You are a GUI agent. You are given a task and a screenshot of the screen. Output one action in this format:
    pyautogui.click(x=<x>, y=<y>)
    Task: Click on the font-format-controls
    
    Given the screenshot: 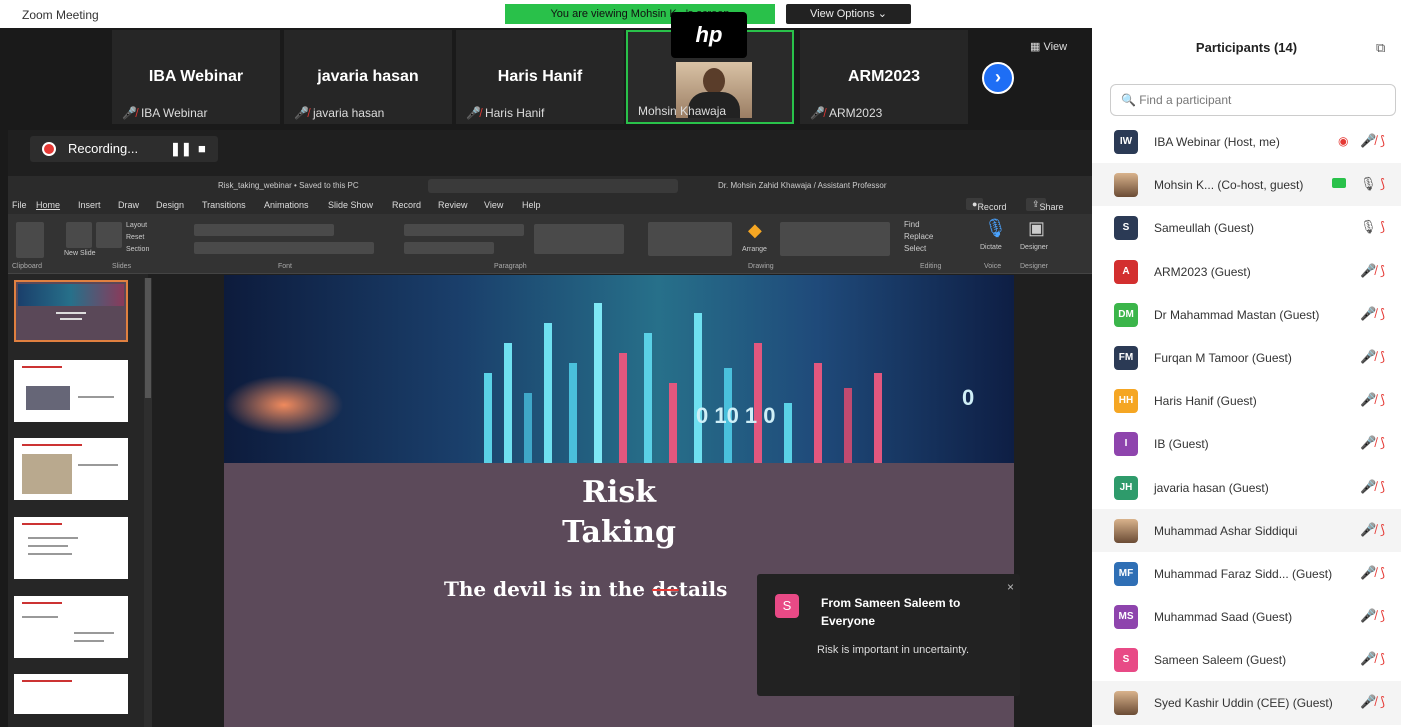 What is the action you would take?
    pyautogui.click(x=284, y=248)
    